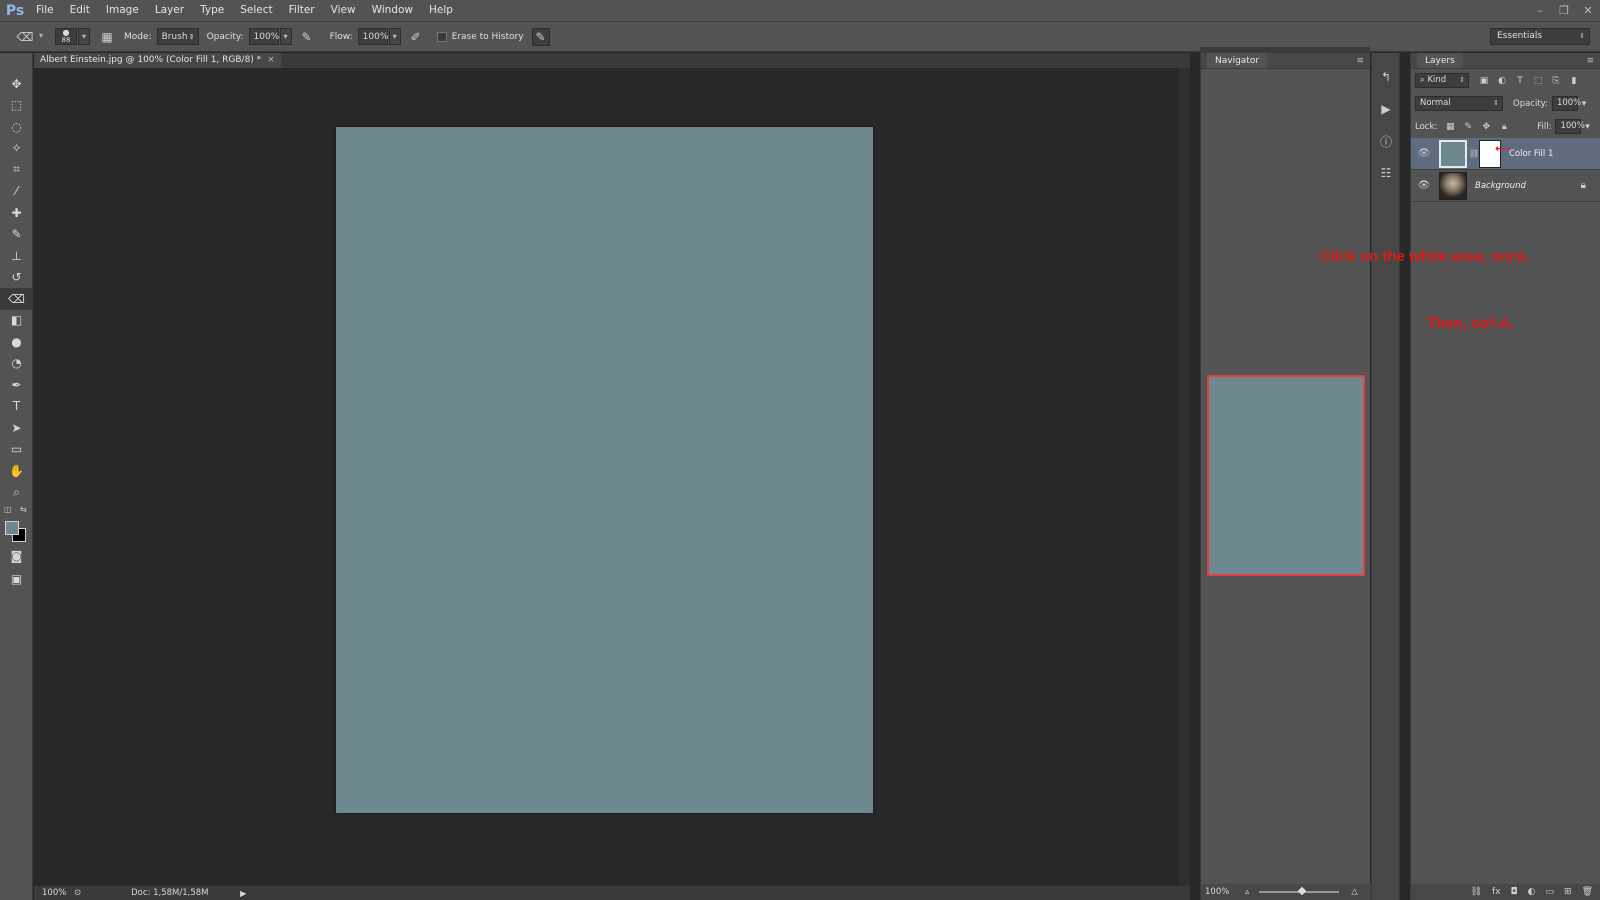  What do you see at coordinates (1476, 892) in the screenshot?
I see `link-layers-icon: ⛓︎` at bounding box center [1476, 892].